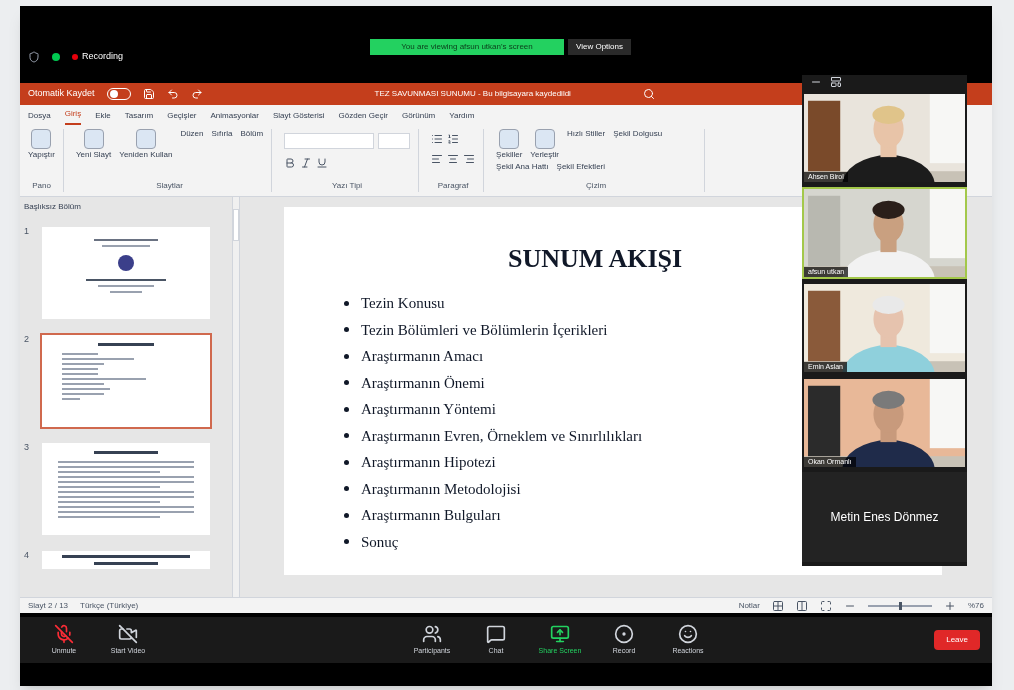 The image size is (1014, 690). Describe the element at coordinates (586, 134) in the screenshot. I see `ribbon-button: Hızlı Stiller` at that location.